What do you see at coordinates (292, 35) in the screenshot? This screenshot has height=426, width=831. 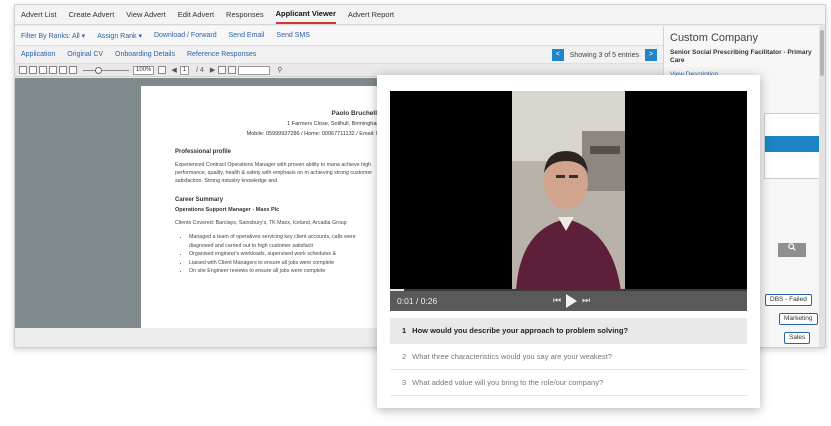 I see `send-sms-link: Send SMS` at bounding box center [292, 35].